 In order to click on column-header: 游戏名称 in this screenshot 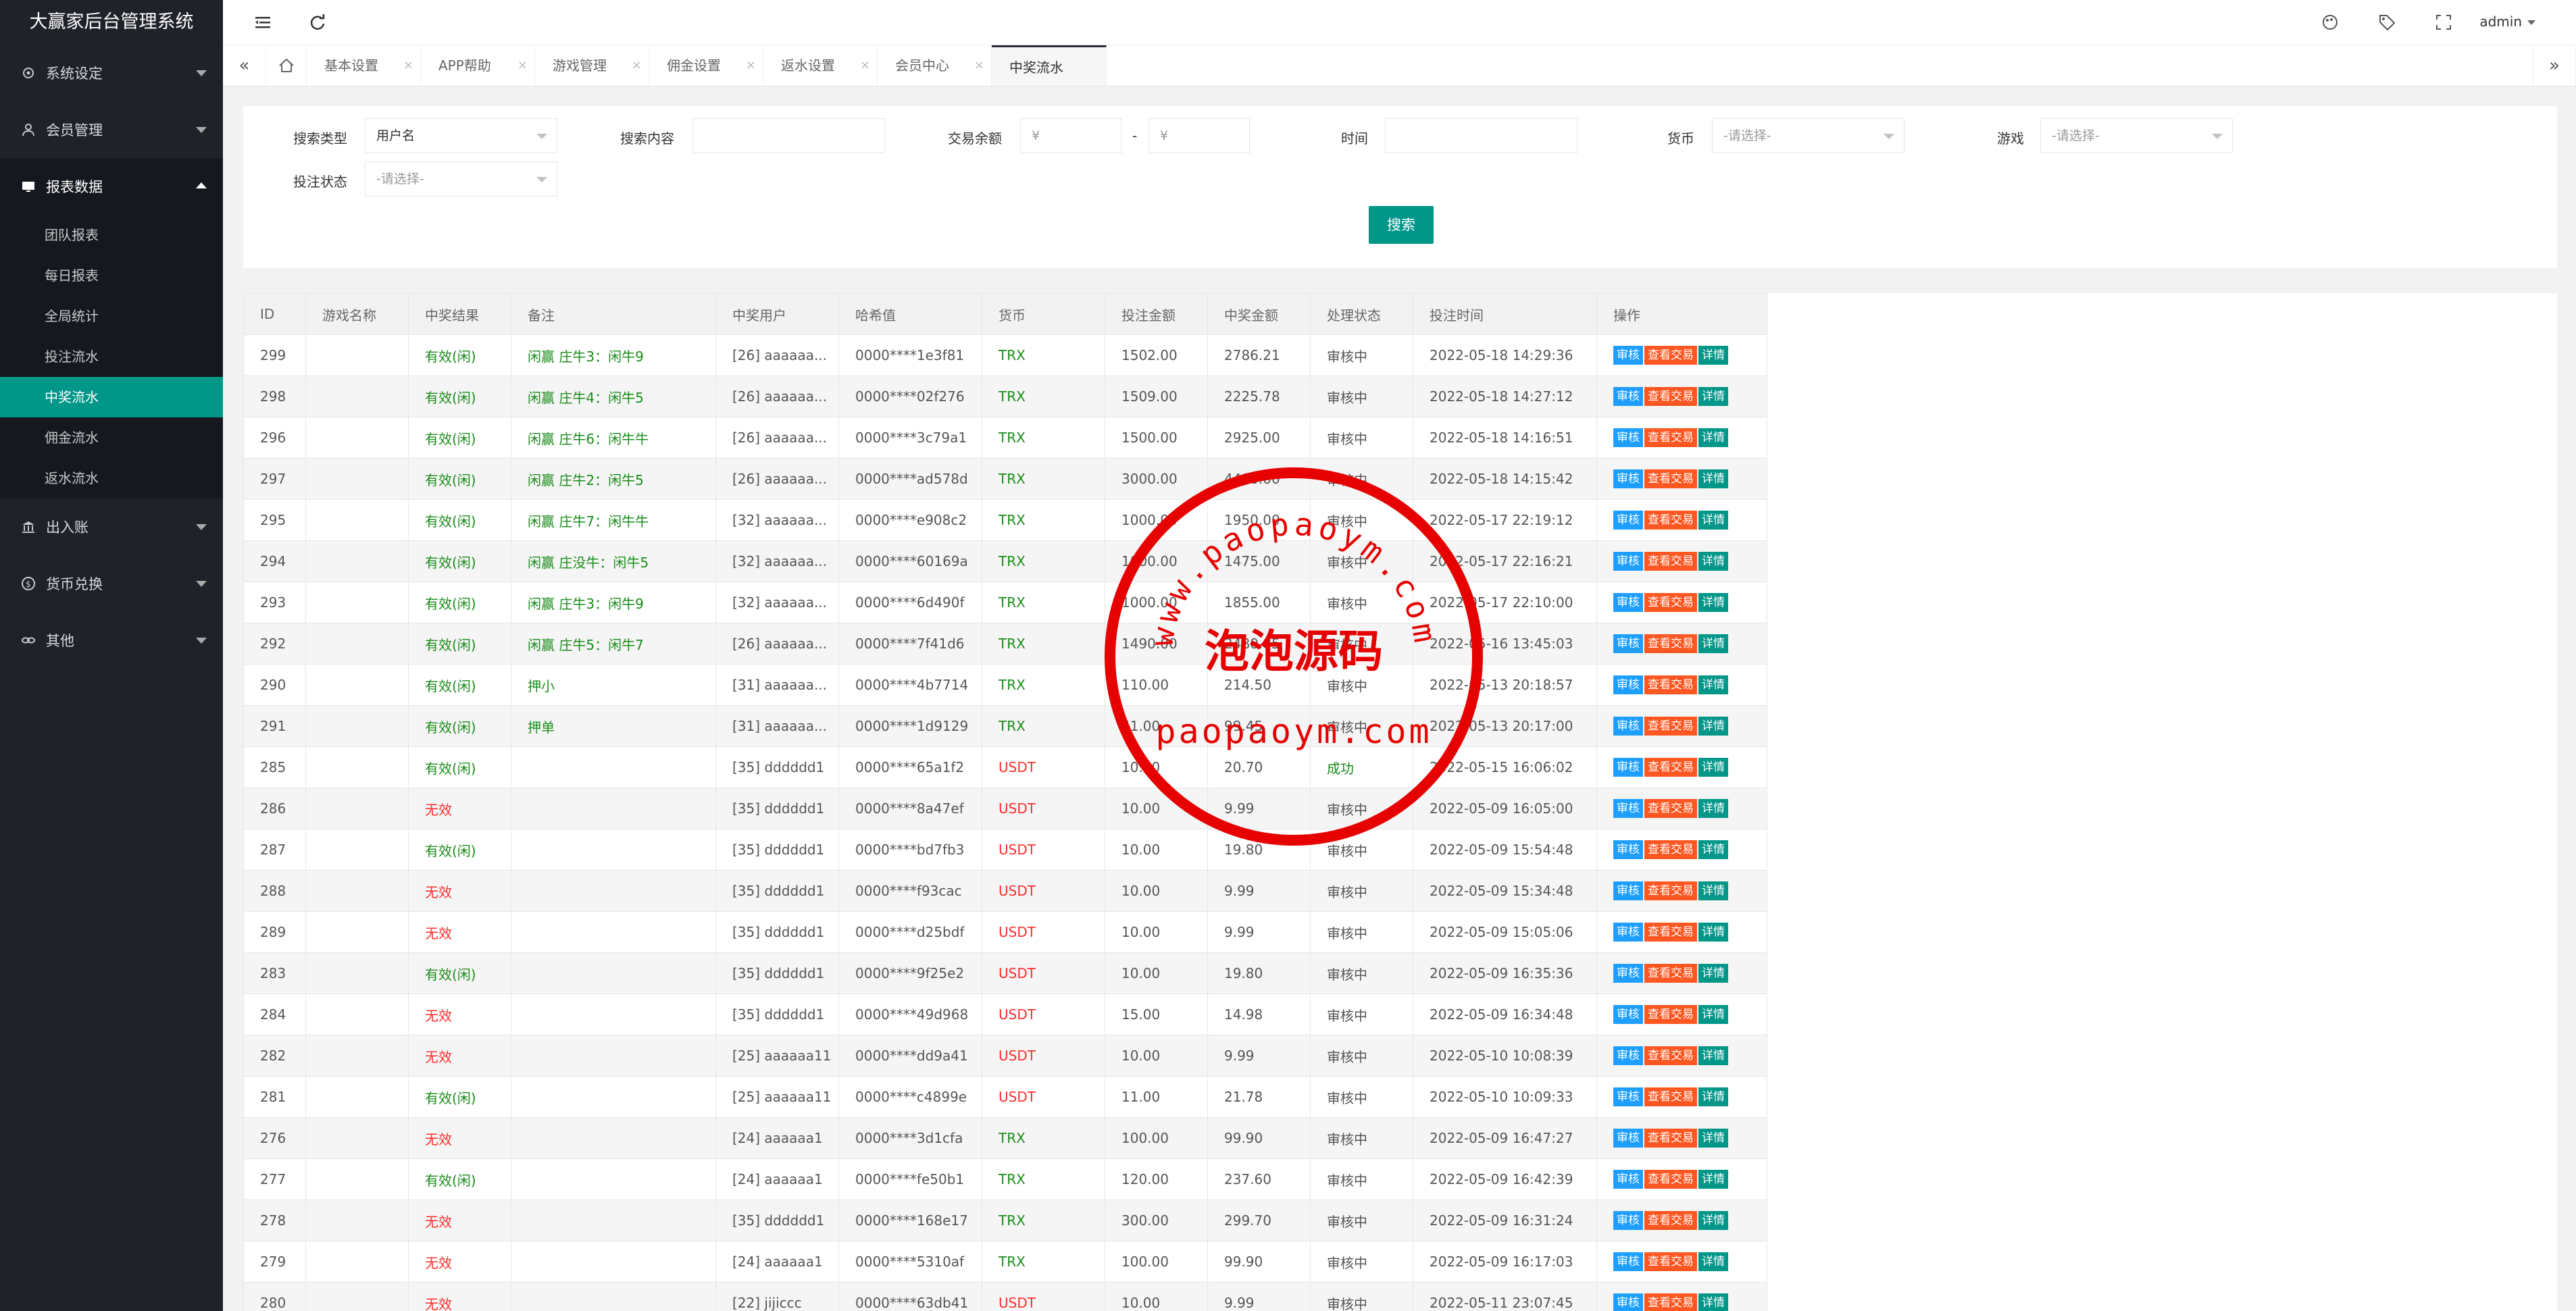, I will do `click(357, 314)`.